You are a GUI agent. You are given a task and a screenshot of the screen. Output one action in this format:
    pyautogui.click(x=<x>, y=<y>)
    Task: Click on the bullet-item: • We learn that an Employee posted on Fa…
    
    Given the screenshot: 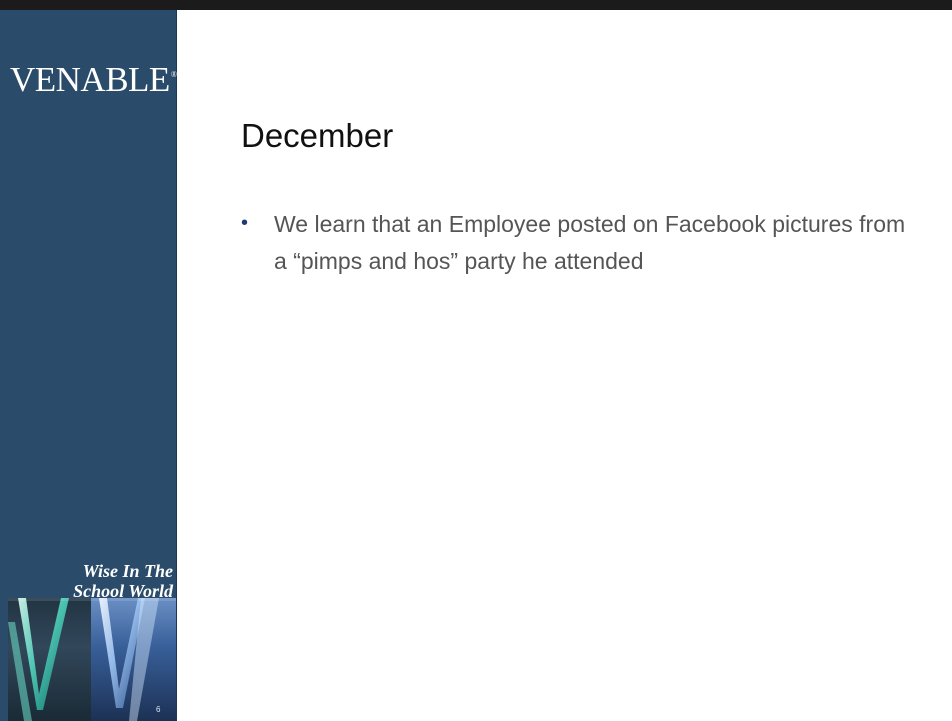 What is the action you would take?
    pyautogui.click(x=577, y=243)
    